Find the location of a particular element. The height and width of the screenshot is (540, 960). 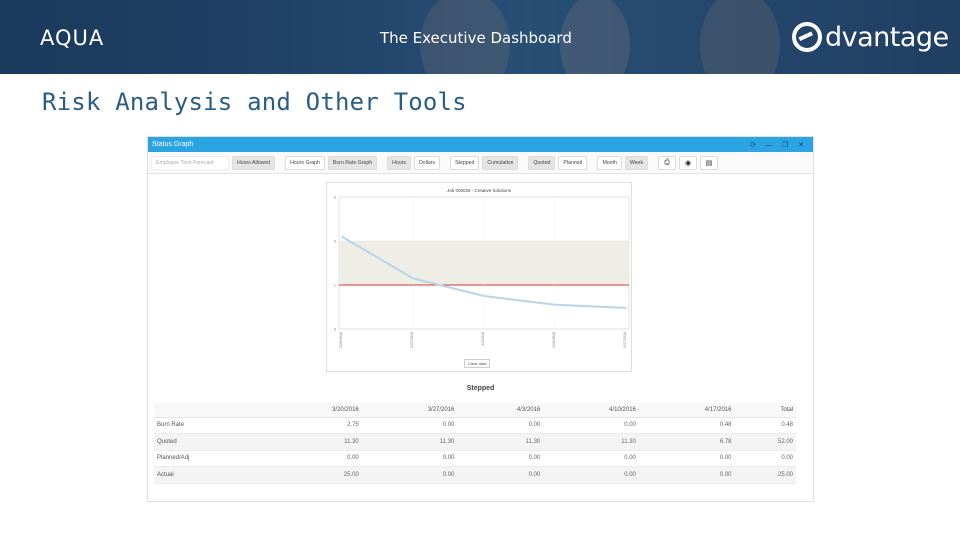

x-tick-label: 3/20/2016 is located at coordinates (341, 340).